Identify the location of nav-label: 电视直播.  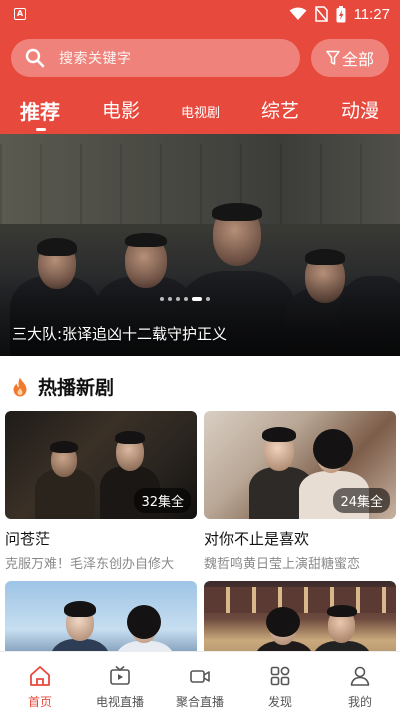
(119, 702).